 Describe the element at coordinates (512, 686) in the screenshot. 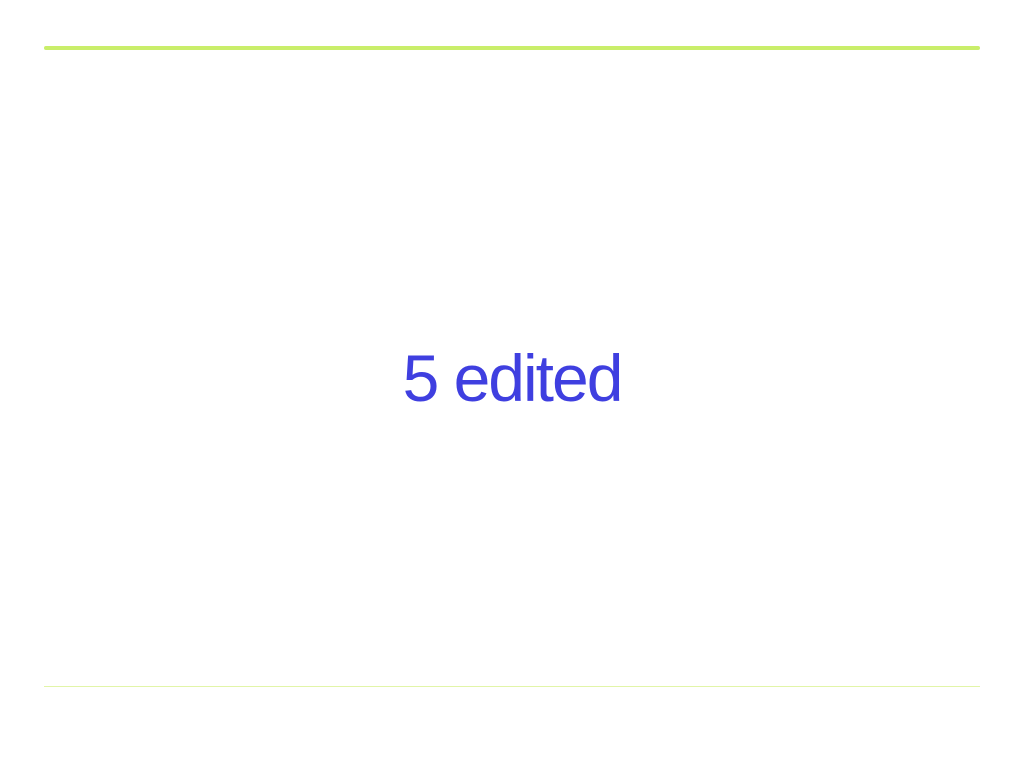

I see `bottom-rule` at that location.